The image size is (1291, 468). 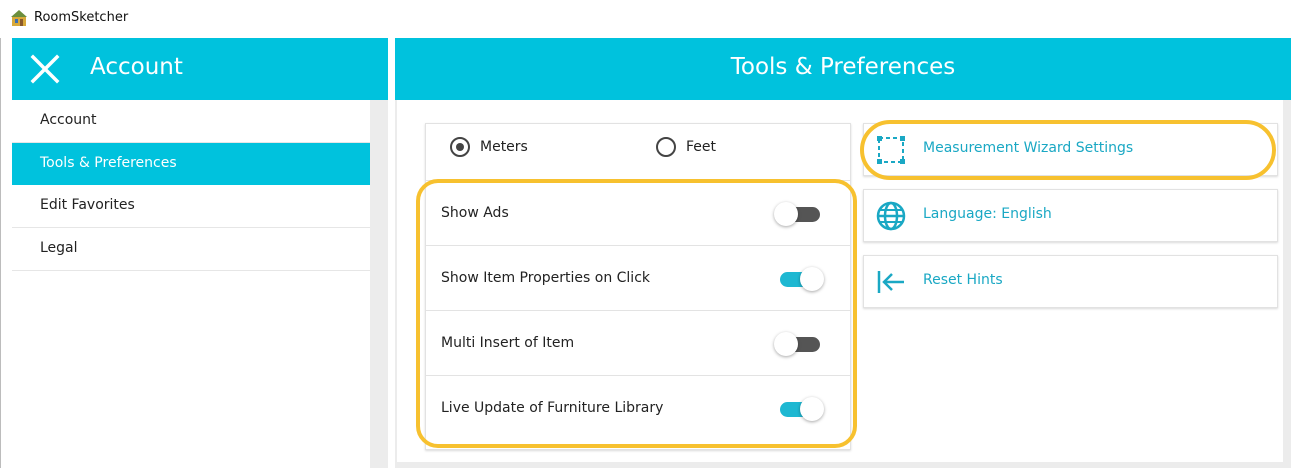 I want to click on option-label: Reset Hints, so click(x=963, y=280).